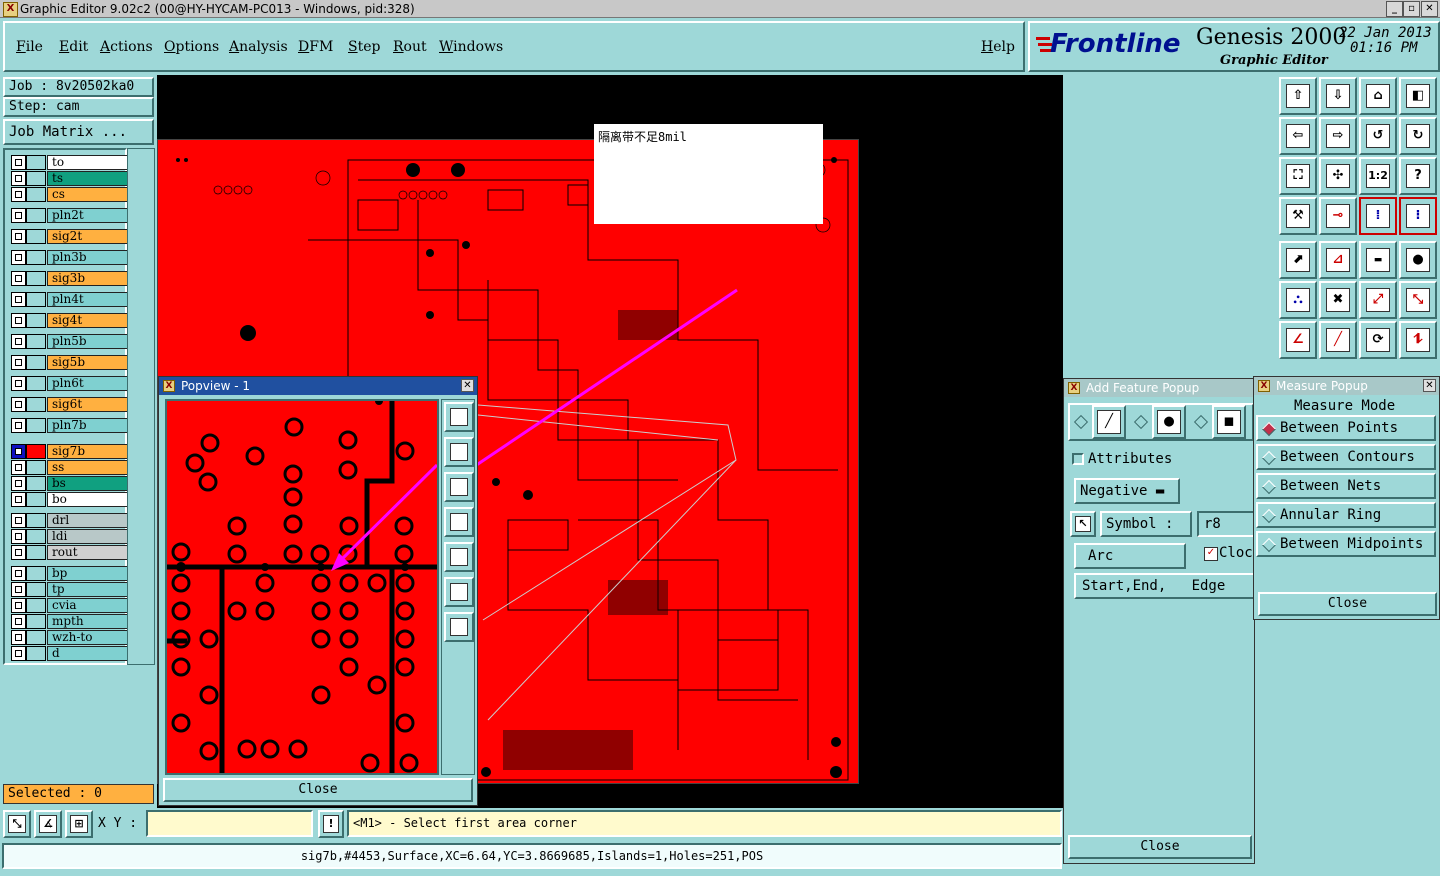 The width and height of the screenshot is (1440, 876). Describe the element at coordinates (1081, 422) in the screenshot. I see `radio-line` at that location.